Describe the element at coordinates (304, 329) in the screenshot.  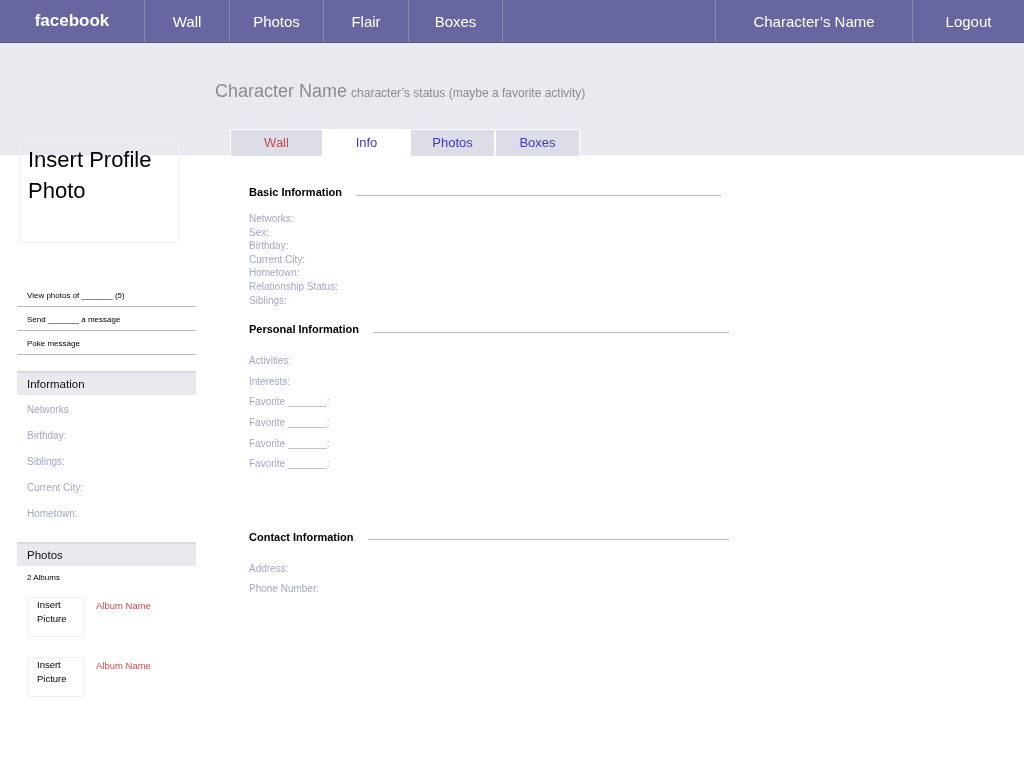
I see `section-title: Personal Information` at that location.